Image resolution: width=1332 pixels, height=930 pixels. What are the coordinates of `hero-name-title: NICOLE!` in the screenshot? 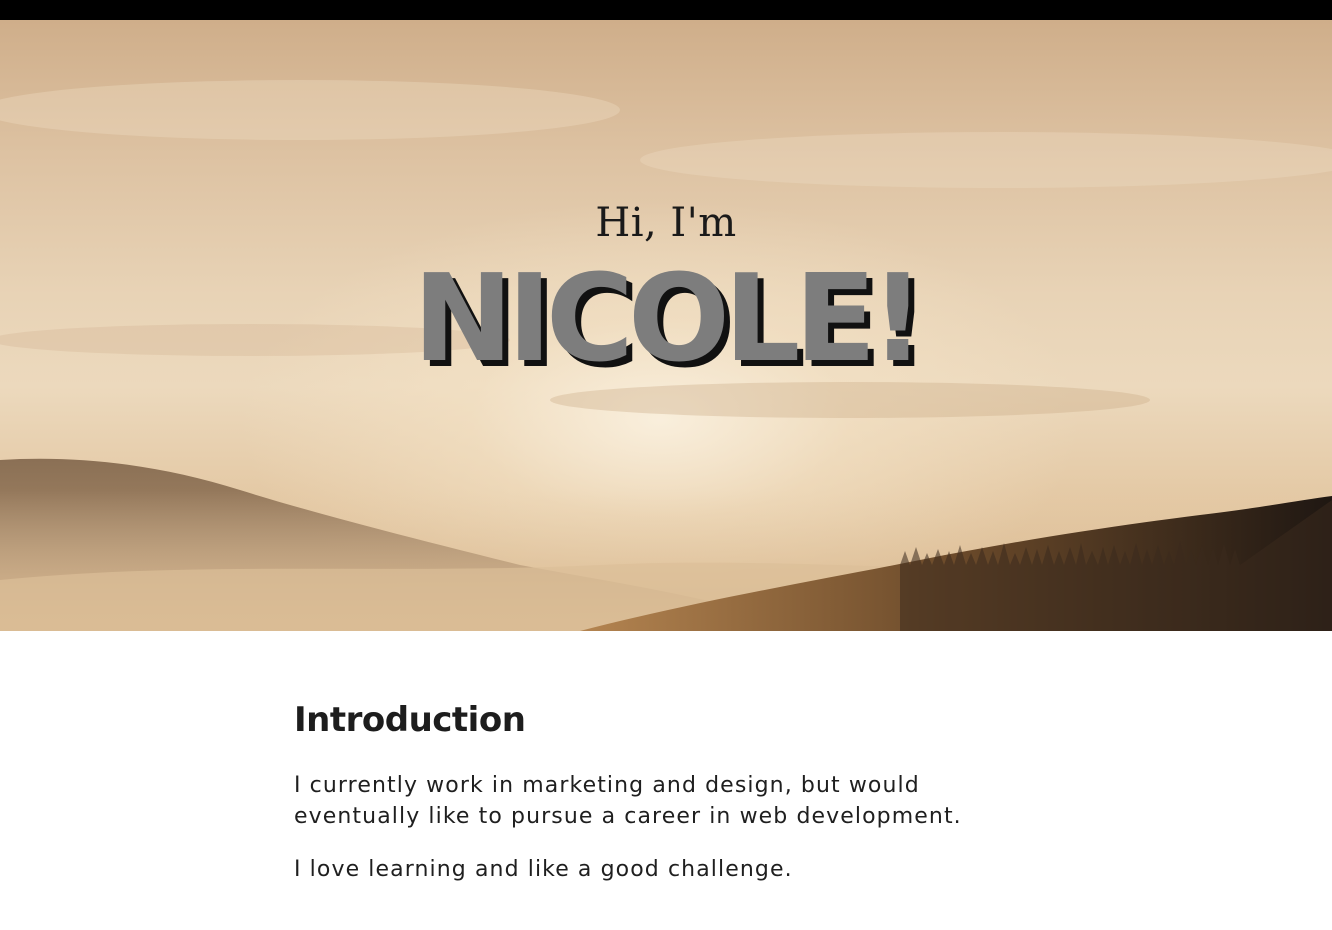 It's located at (668, 319).